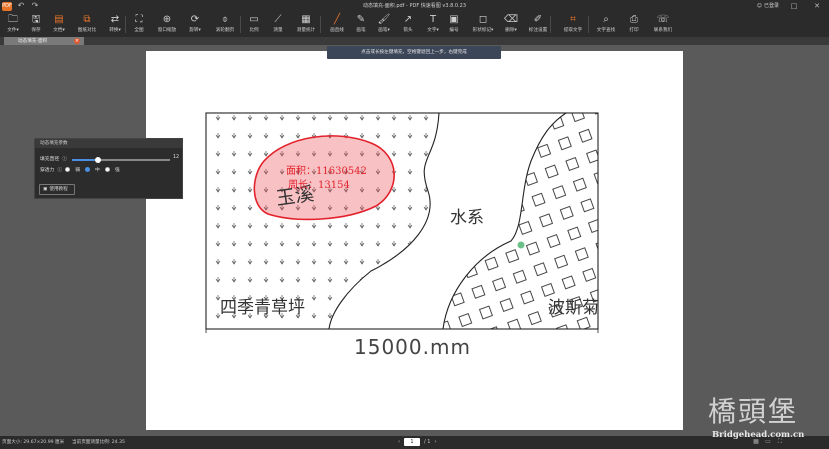 The width and height of the screenshot is (829, 449). What do you see at coordinates (306, 19) in the screenshot?
I see `measure-stats-icon: ▦` at bounding box center [306, 19].